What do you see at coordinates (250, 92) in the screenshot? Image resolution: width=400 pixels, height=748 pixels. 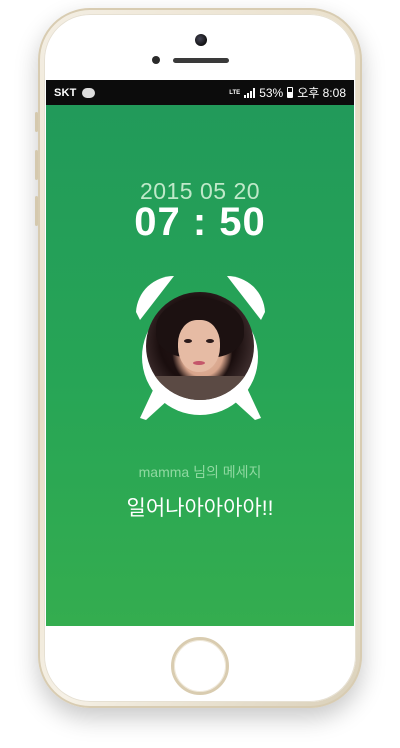 I see `signal-icon` at bounding box center [250, 92].